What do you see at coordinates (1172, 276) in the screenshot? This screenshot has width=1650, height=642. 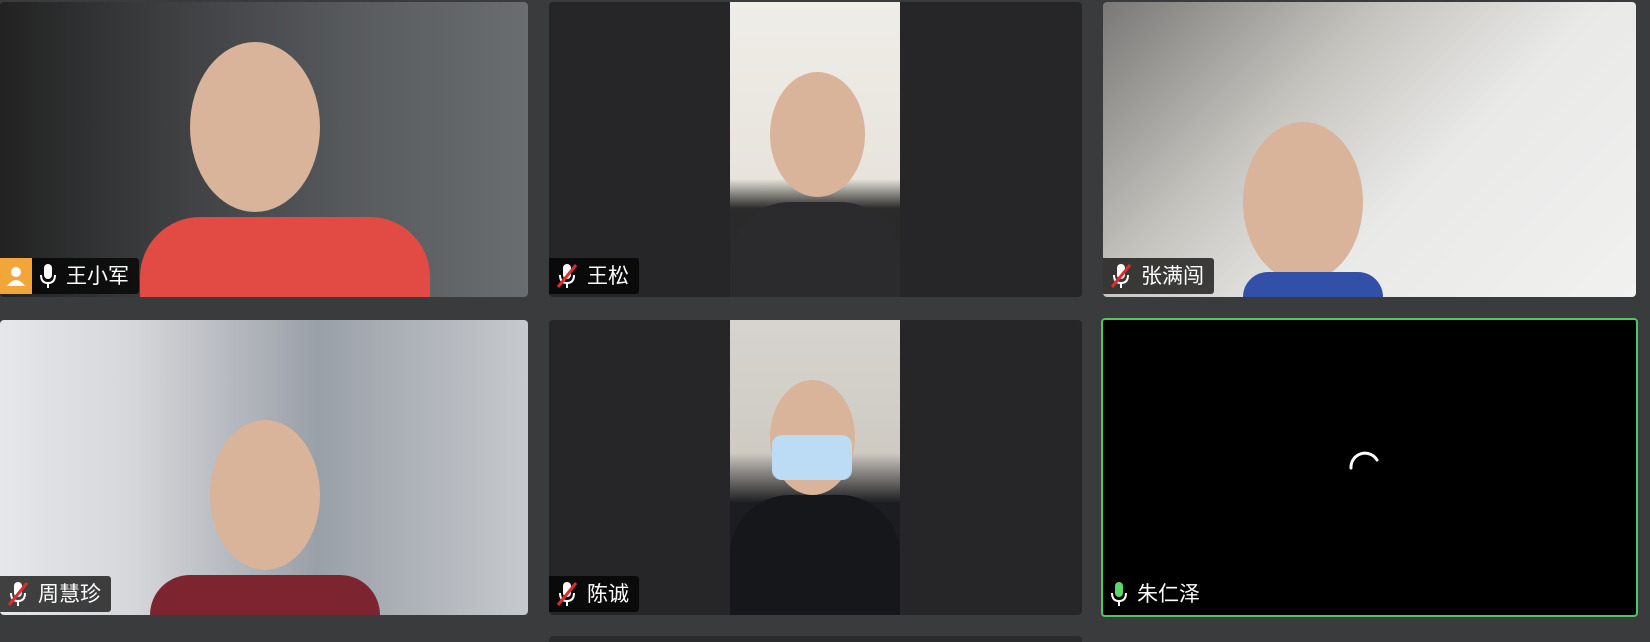 I see `participant-name: 张满闯` at bounding box center [1172, 276].